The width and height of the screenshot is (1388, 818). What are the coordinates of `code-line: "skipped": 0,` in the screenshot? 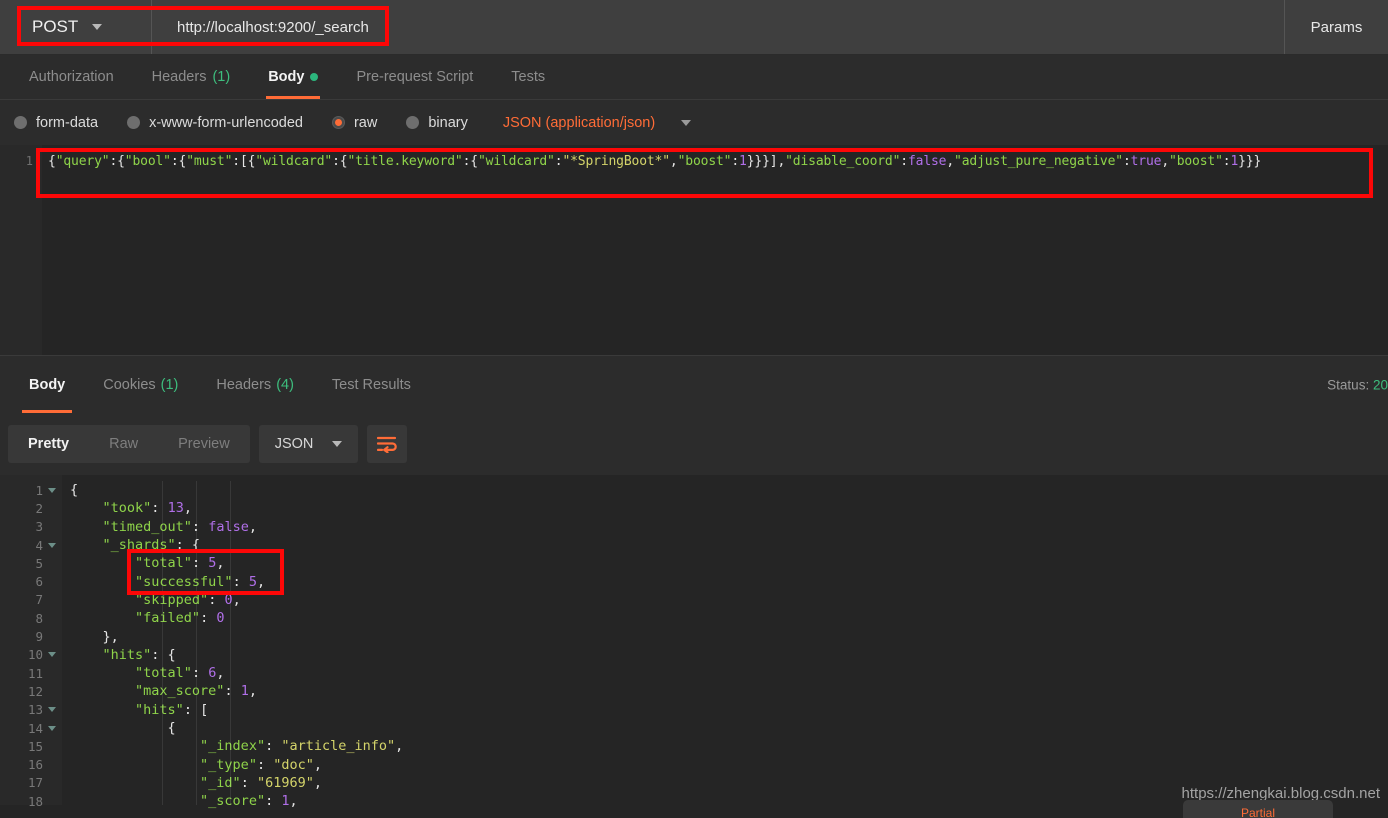 It's located at (725, 600).